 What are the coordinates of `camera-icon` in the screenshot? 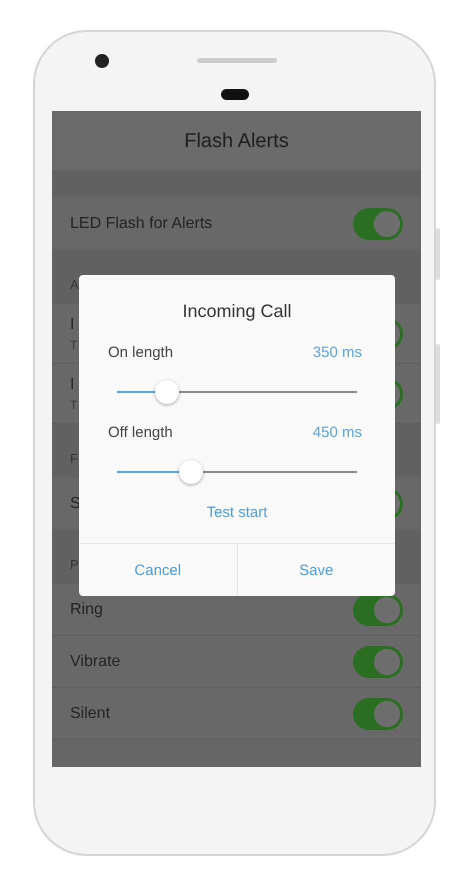 It's located at (102, 61).